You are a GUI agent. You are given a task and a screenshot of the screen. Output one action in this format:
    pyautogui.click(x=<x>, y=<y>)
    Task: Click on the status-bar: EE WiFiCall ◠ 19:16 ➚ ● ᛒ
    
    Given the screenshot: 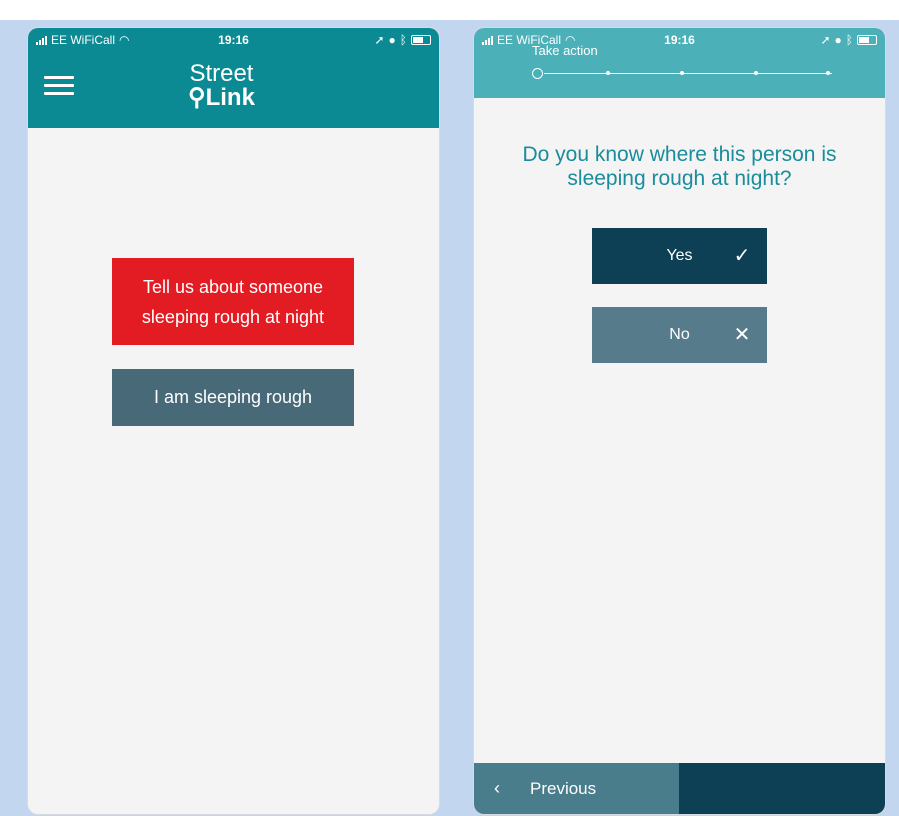 What is the action you would take?
    pyautogui.click(x=233, y=41)
    